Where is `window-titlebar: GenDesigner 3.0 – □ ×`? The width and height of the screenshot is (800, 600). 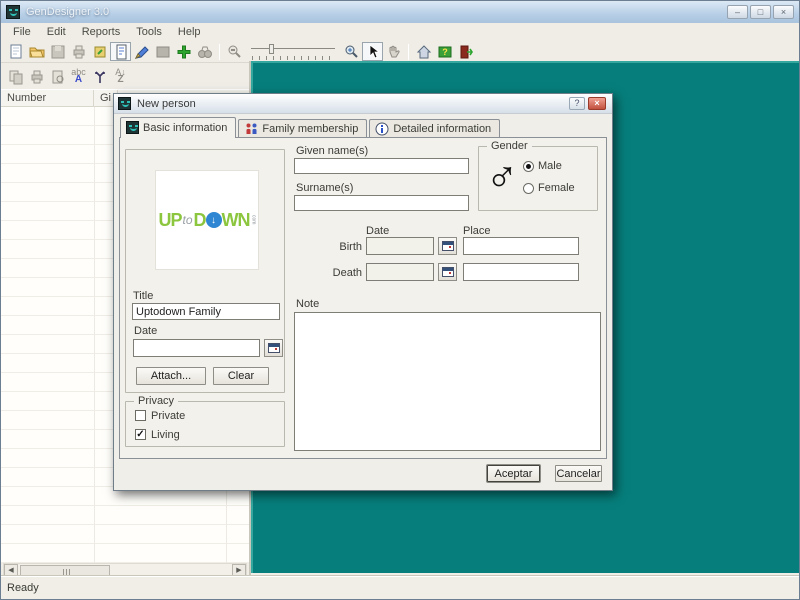 window-titlebar: GenDesigner 3.0 – □ × is located at coordinates (400, 12).